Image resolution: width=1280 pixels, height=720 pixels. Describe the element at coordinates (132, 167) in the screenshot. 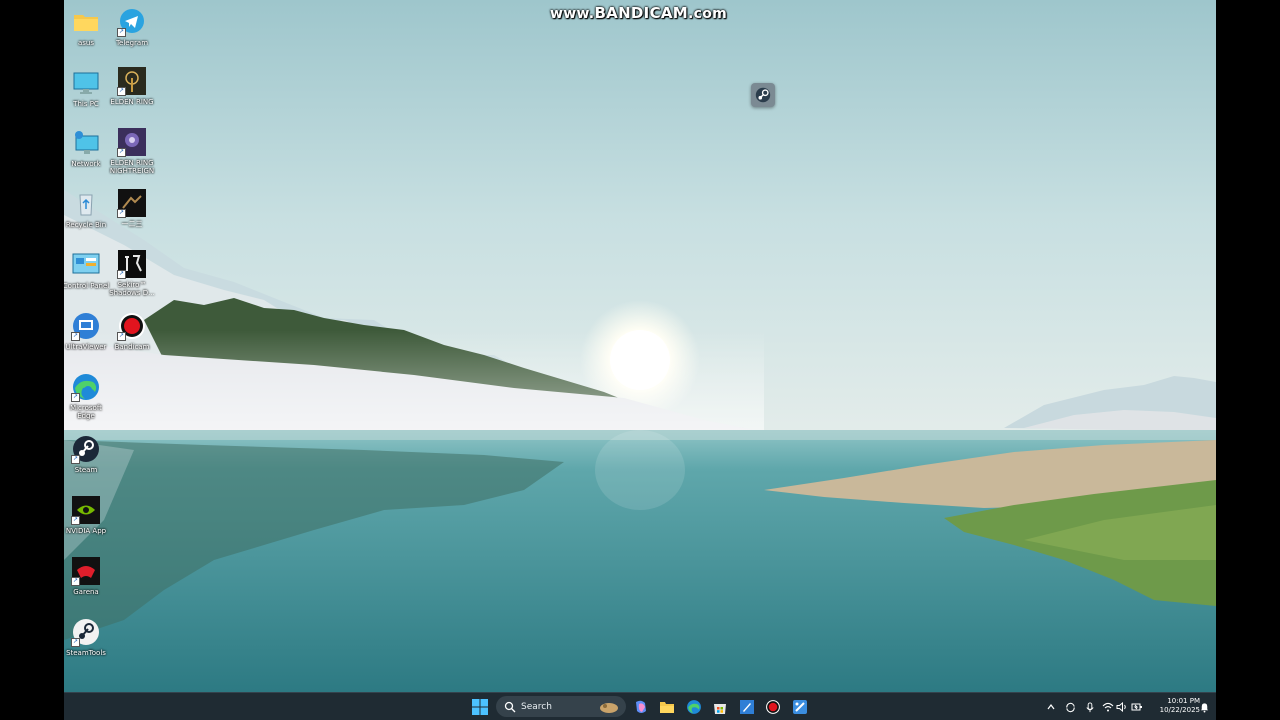

I see `desktop-icon-label: ELDEN RING NIGHTREIGN` at that location.